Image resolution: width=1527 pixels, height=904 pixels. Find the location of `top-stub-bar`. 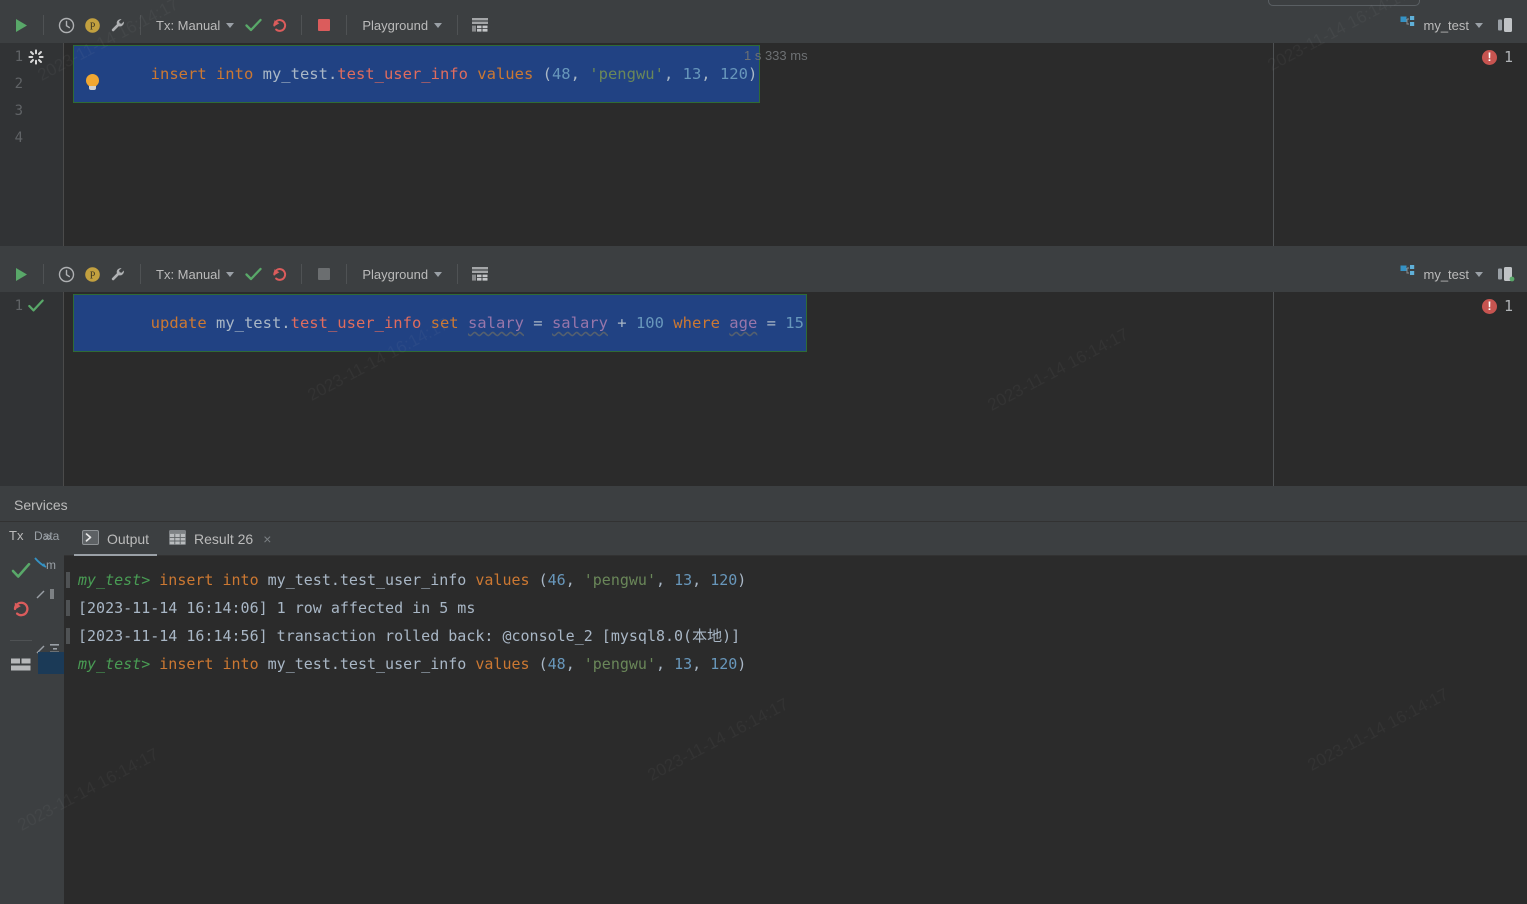

top-stub-bar is located at coordinates (763, 3).